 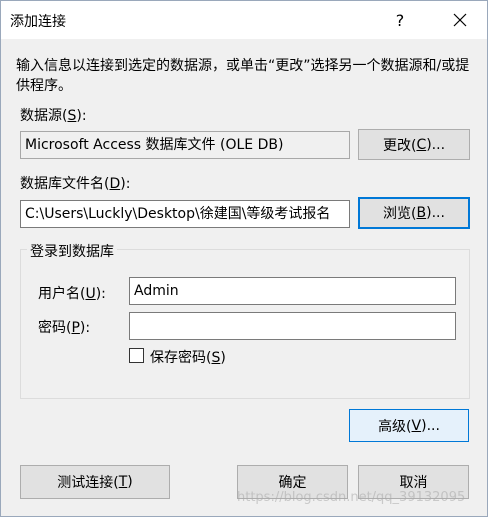 What do you see at coordinates (188, 357) in the screenshot?
I see `save-password-label: 保存密码(S)` at bounding box center [188, 357].